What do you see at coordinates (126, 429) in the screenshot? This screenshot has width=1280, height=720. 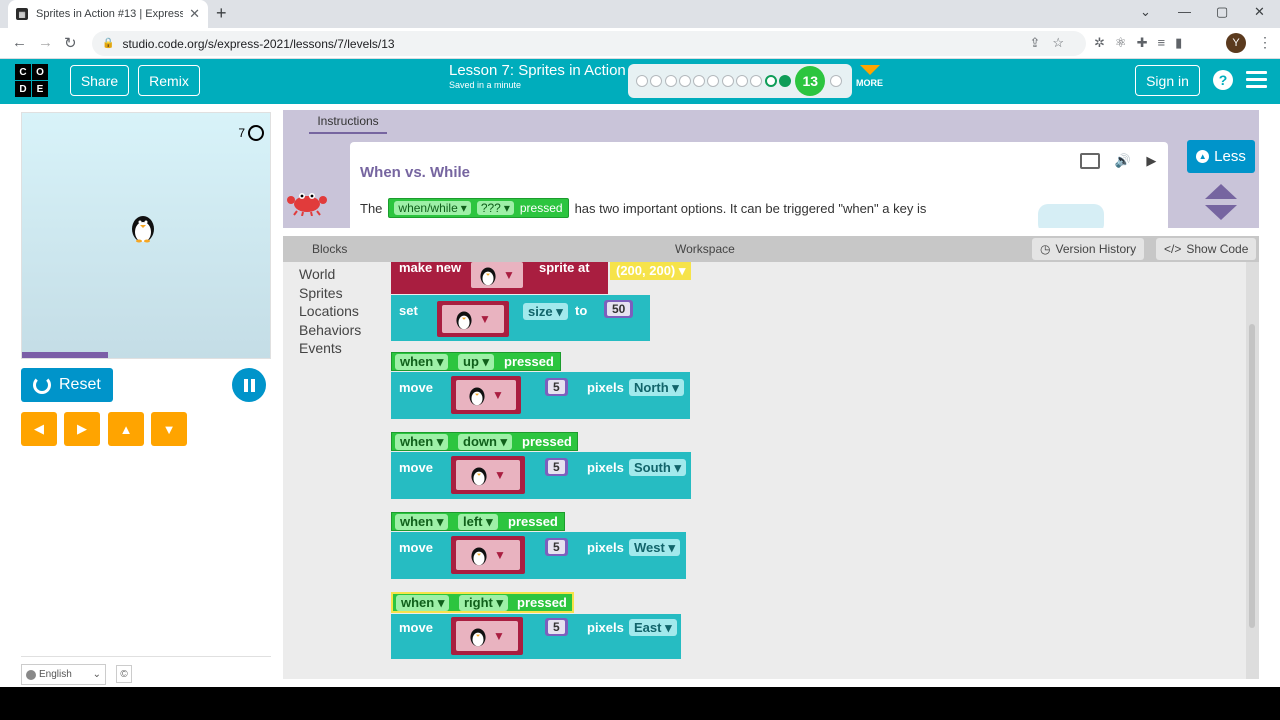 I see `up-arrow-button: ▲` at bounding box center [126, 429].